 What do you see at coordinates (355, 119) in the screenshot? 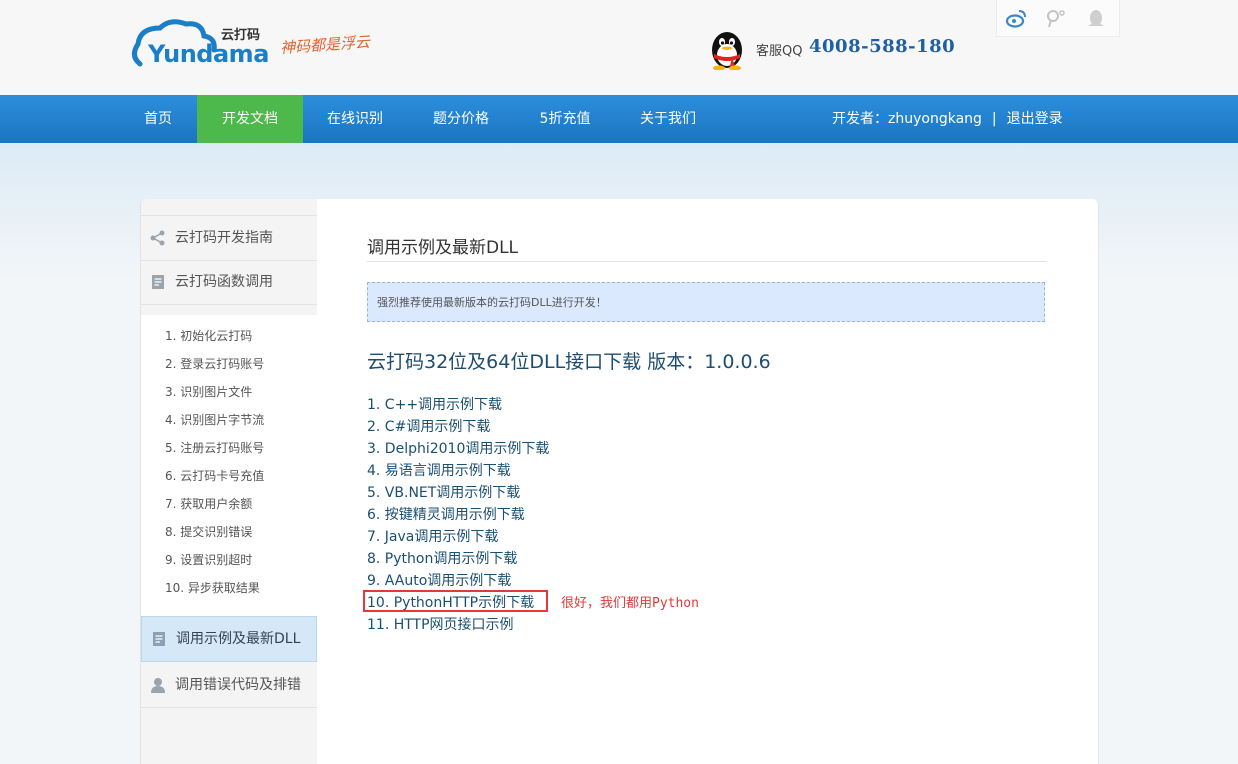
I see `nav-online-recognize: 在线识别` at bounding box center [355, 119].